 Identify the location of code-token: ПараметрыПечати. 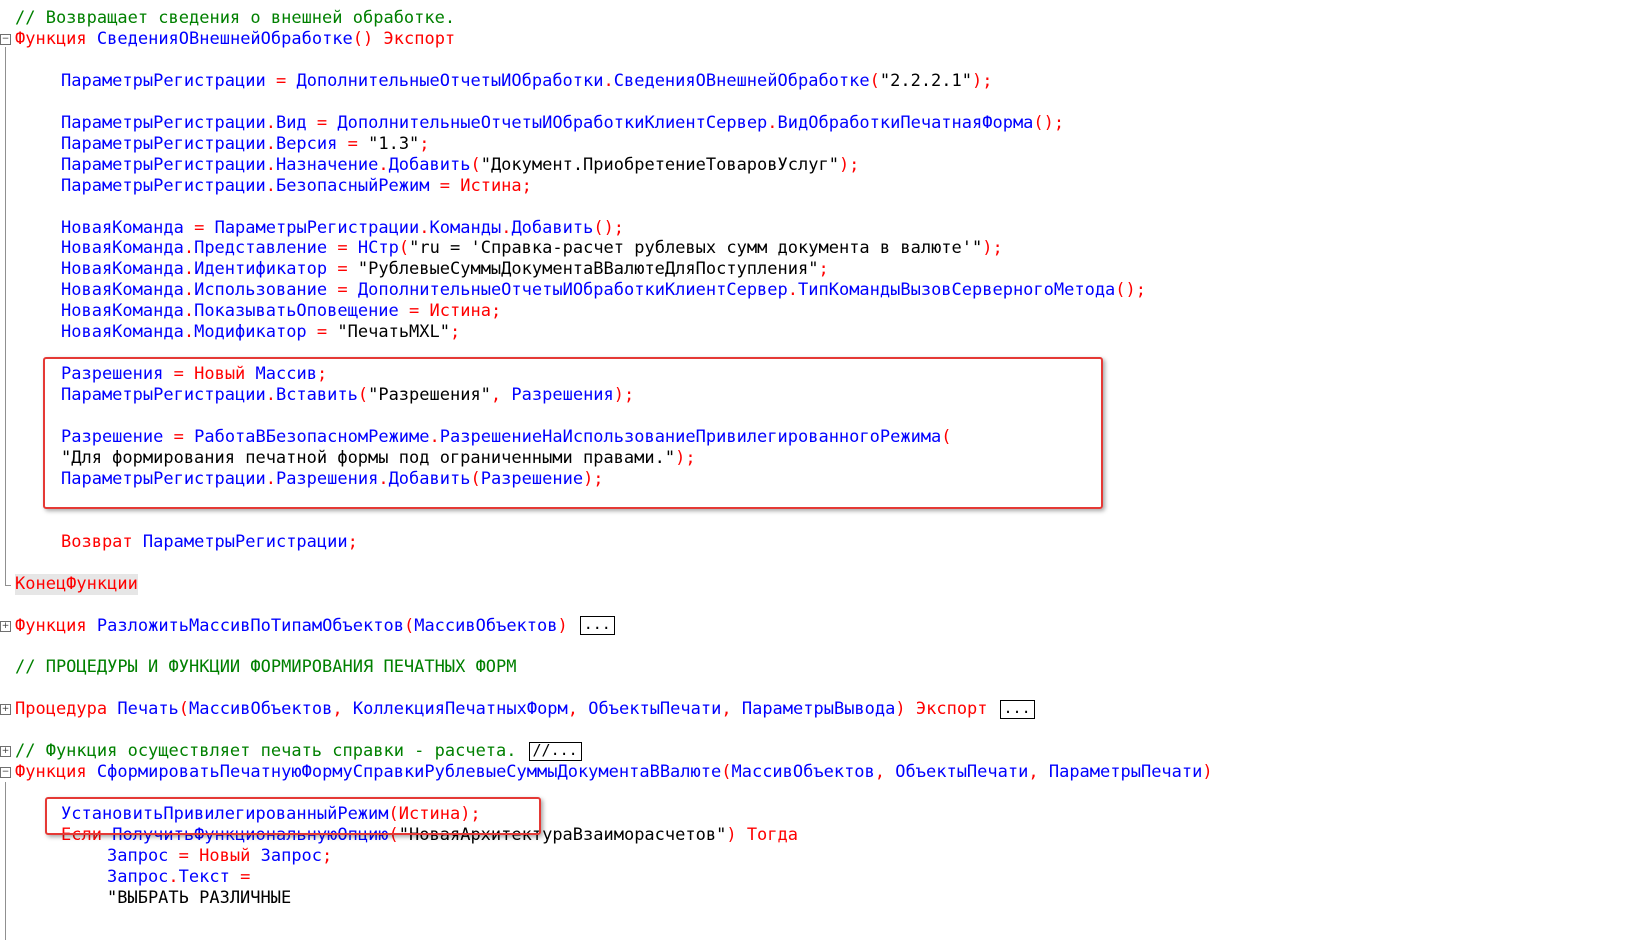
(1125, 772).